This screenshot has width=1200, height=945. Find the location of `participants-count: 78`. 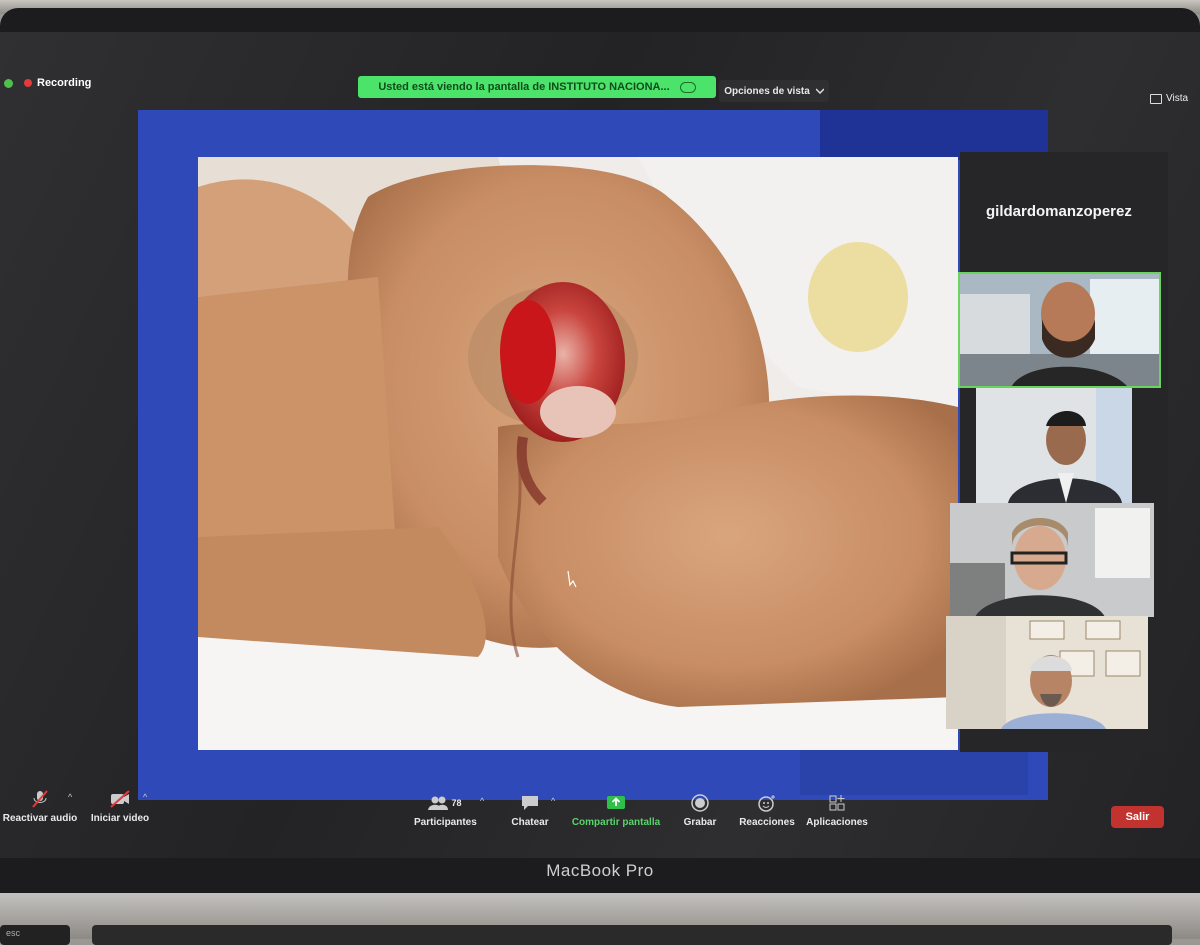

participants-count: 78 is located at coordinates (456, 803).